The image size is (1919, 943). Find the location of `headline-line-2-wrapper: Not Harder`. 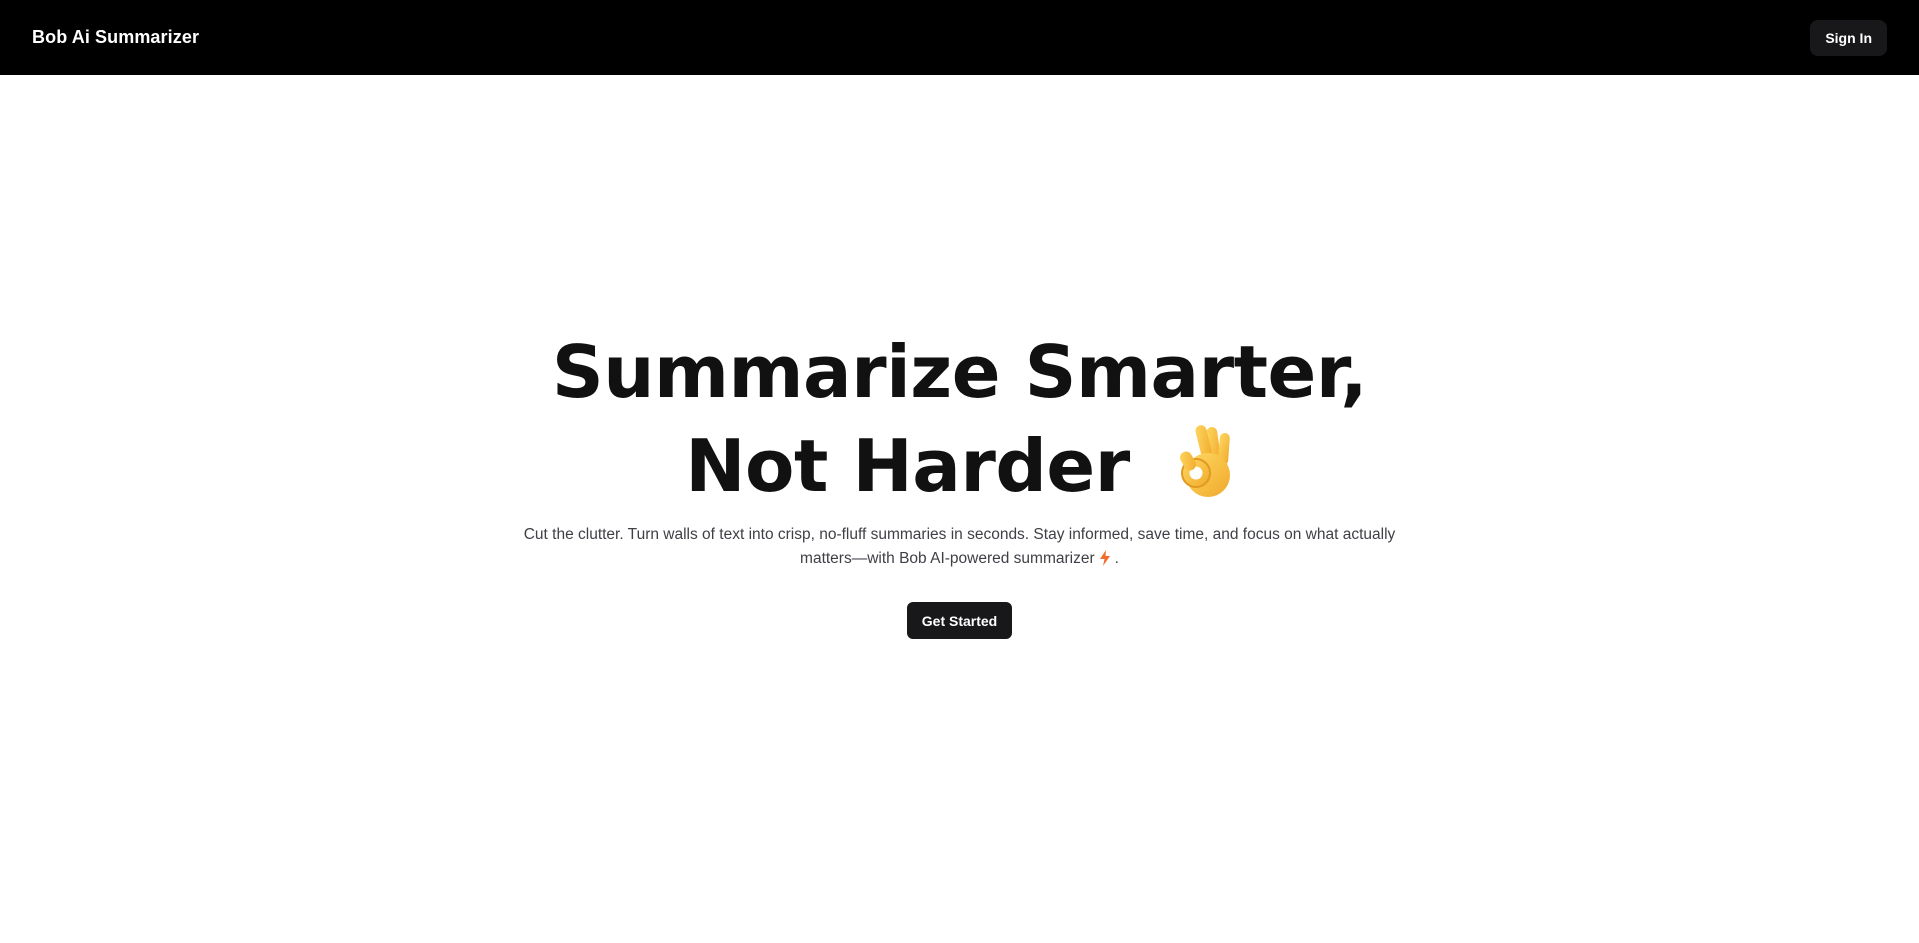

headline-line-2-wrapper: Not Harder is located at coordinates (959, 466).